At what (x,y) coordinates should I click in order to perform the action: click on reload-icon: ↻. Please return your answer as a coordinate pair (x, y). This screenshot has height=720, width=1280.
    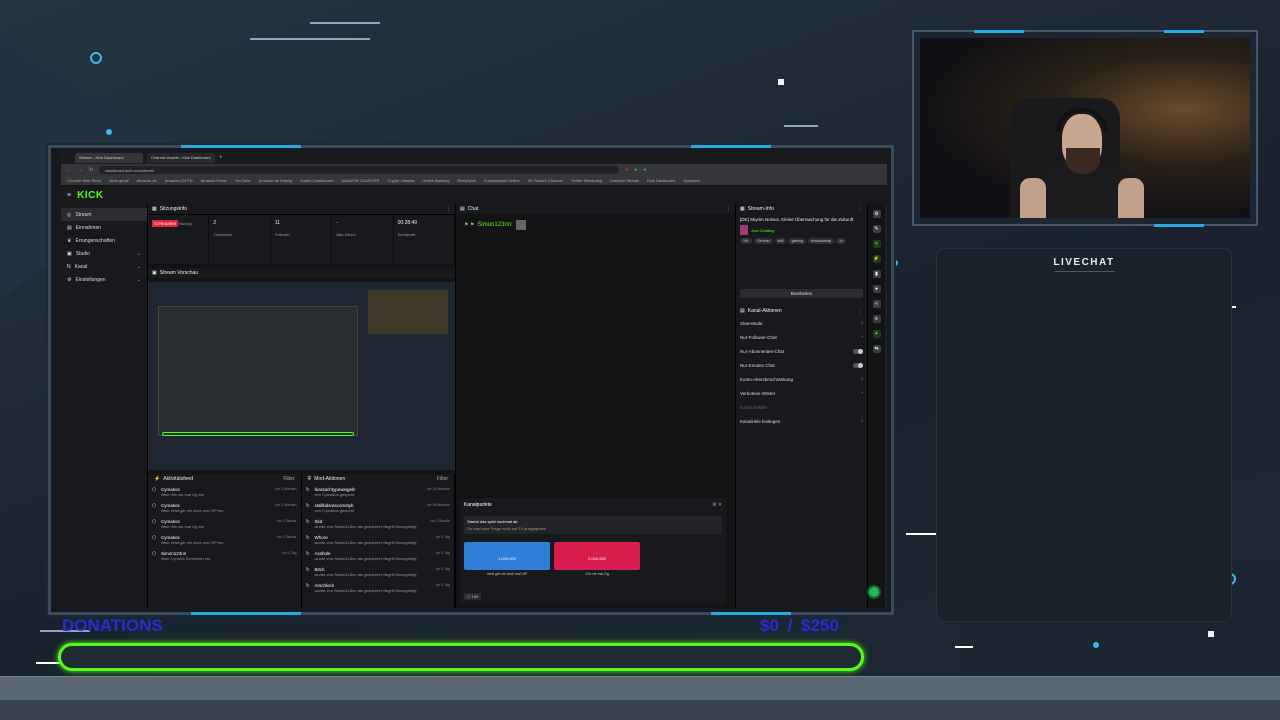
    Looking at the image, I should click on (91, 170).